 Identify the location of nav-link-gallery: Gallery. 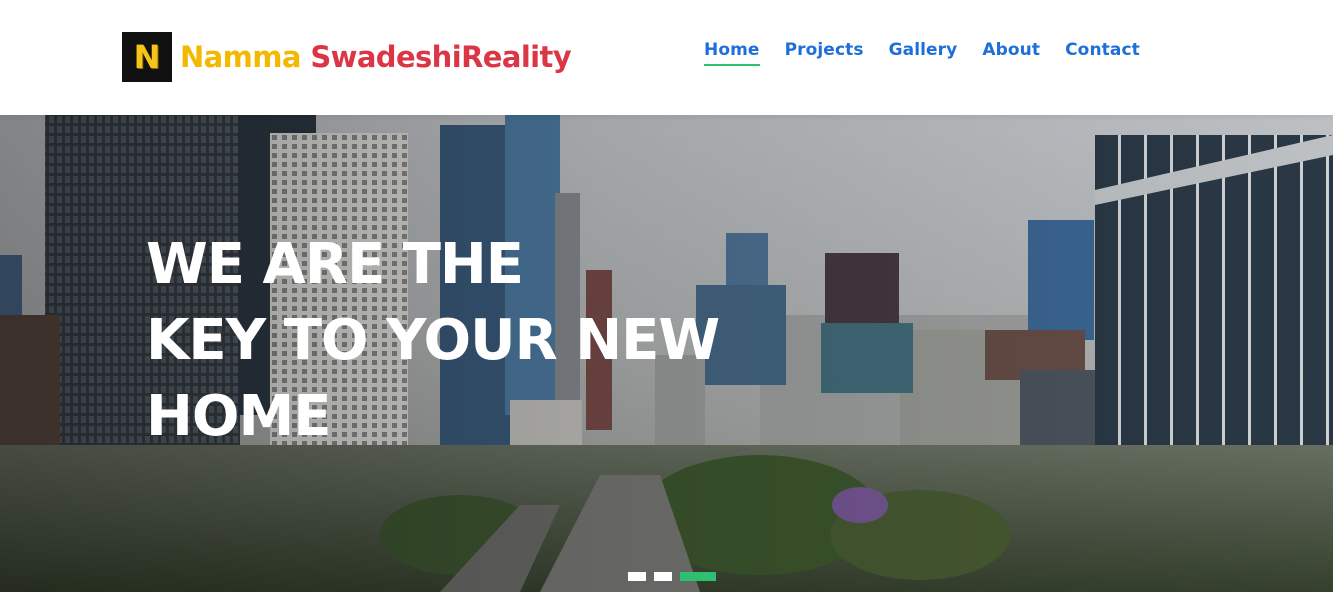
(923, 53).